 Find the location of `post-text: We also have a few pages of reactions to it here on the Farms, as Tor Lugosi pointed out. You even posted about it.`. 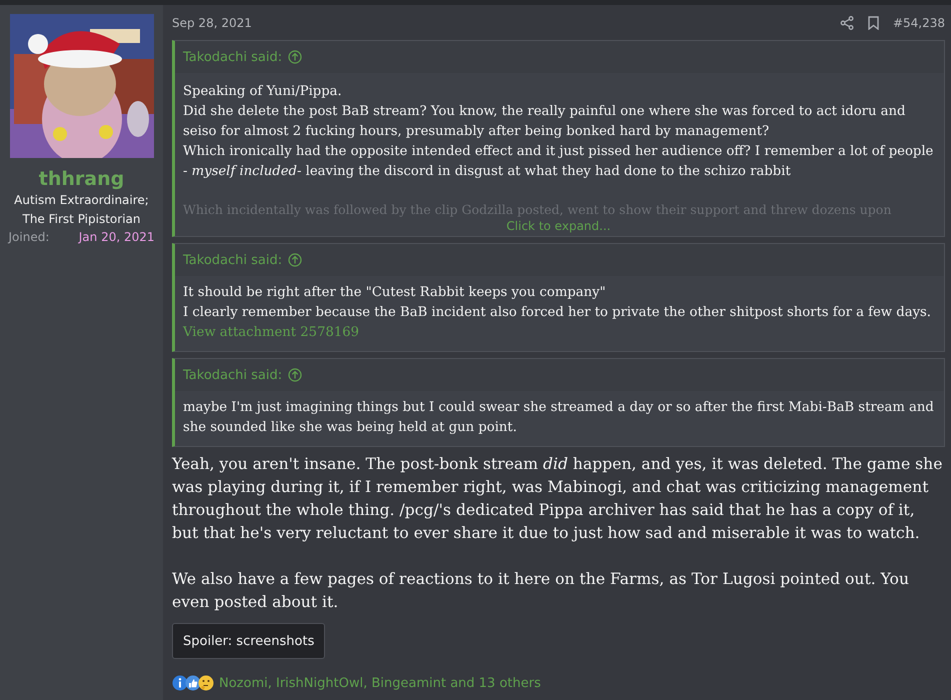

post-text: We also have a few pages of reactions to it here on the Farms, as Tor Lugosi pointed out. You even posted about it. is located at coordinates (541, 591).